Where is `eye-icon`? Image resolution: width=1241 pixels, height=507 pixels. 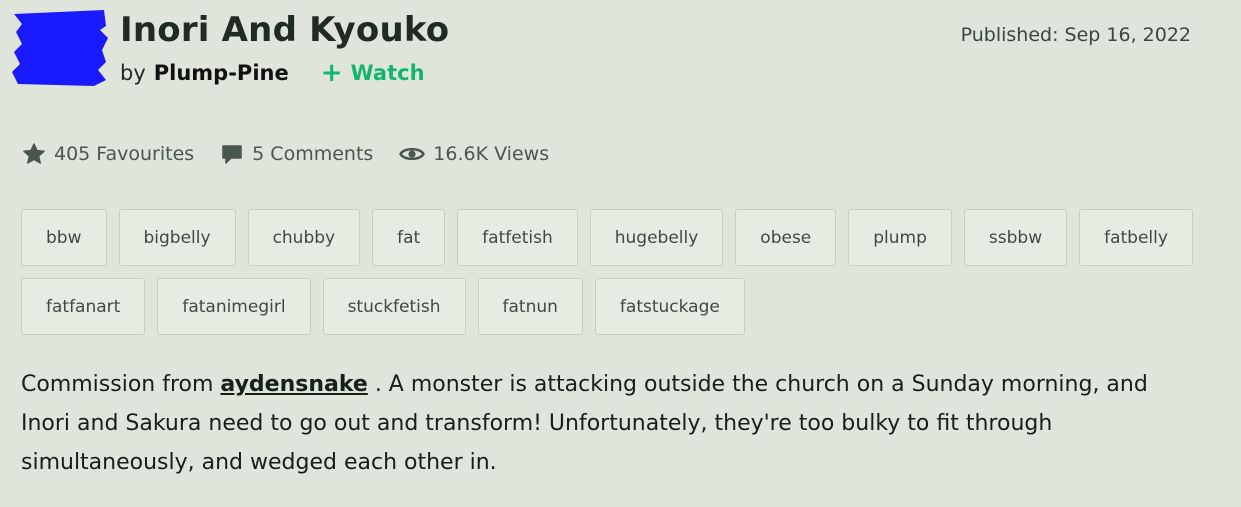 eye-icon is located at coordinates (412, 154).